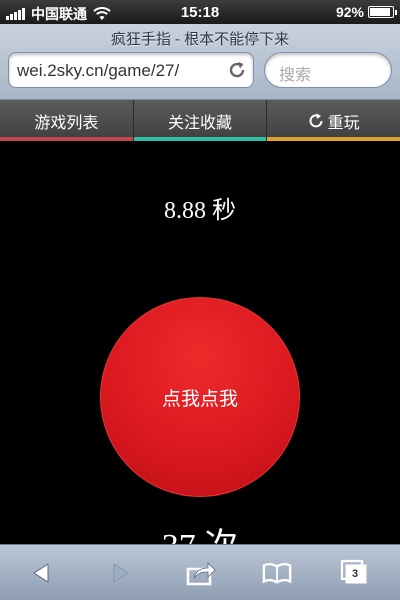  I want to click on share-button, so click(201, 573).